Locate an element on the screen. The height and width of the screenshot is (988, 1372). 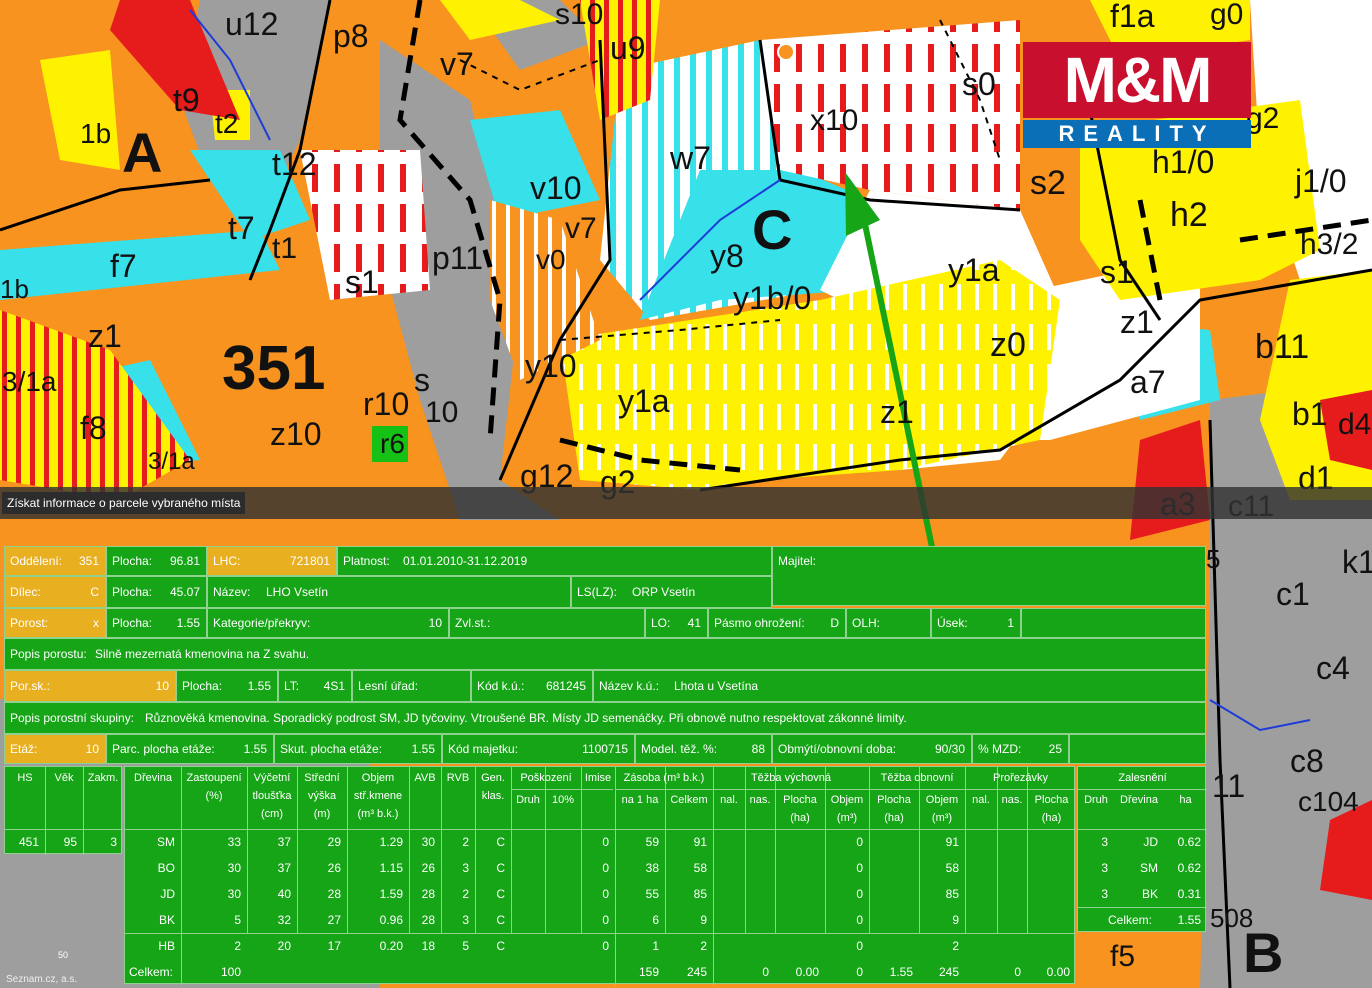
hs-table: HS Věk Zakm. 451 95 3 is located at coordinates (63, 810).